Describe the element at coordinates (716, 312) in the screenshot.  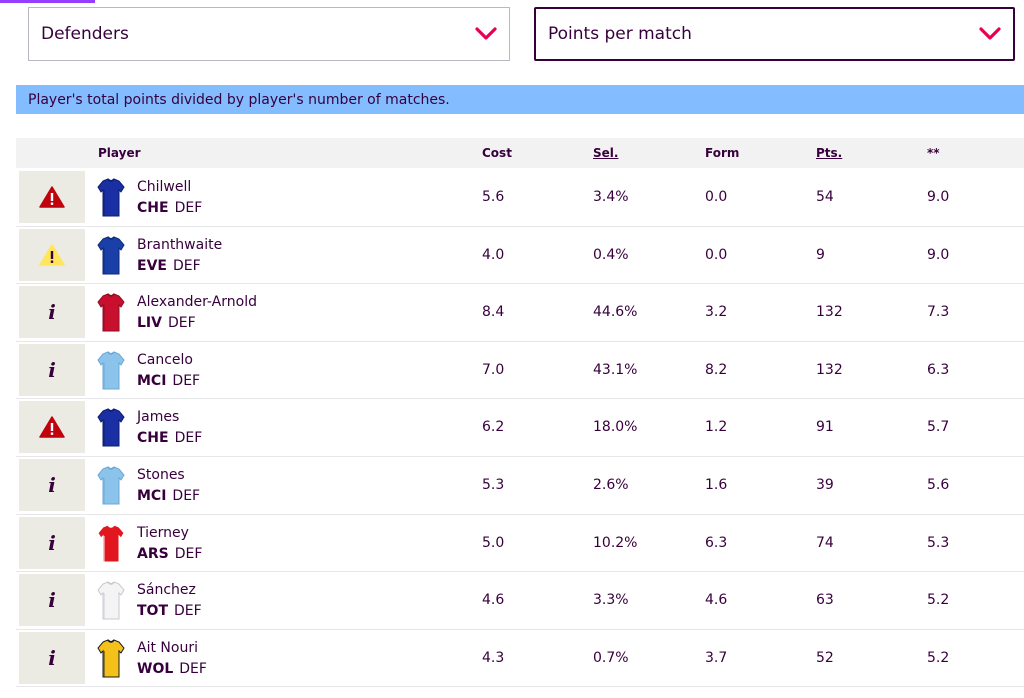
I see `player-form: 3.2` at that location.